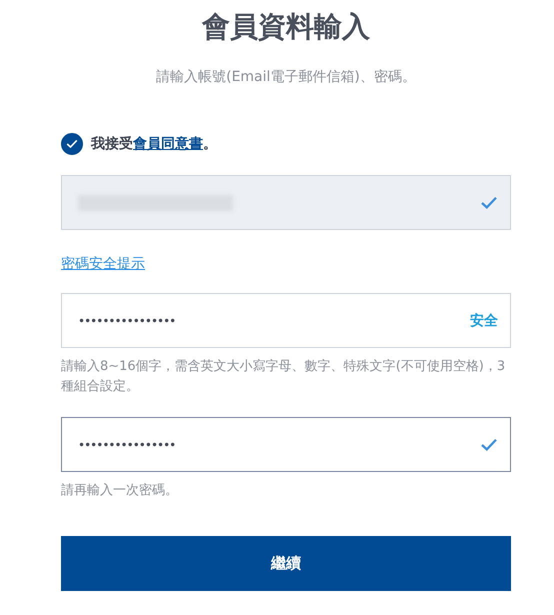  I want to click on page-title: 會員資料輸入, so click(285, 27).